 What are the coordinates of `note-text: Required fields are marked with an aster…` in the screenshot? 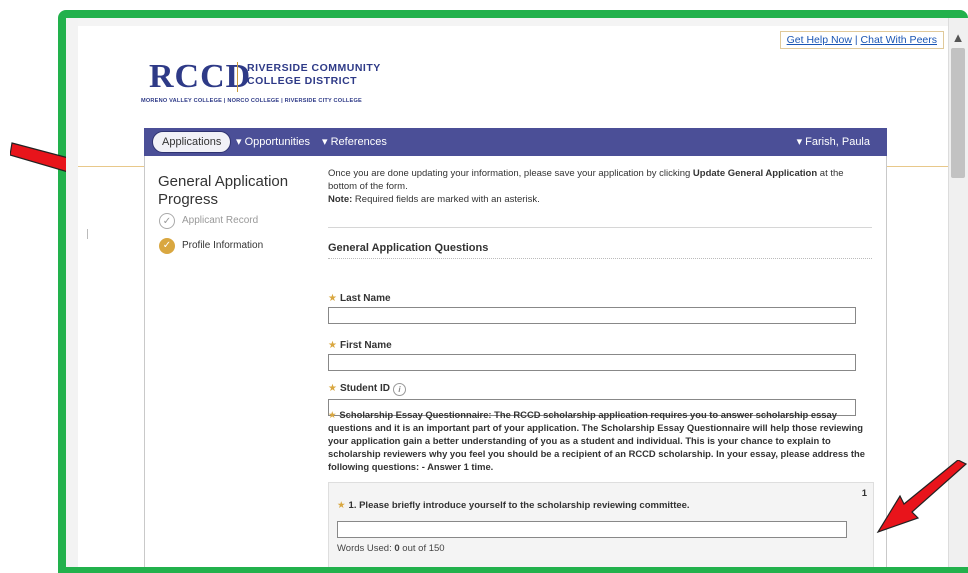 It's located at (446, 199).